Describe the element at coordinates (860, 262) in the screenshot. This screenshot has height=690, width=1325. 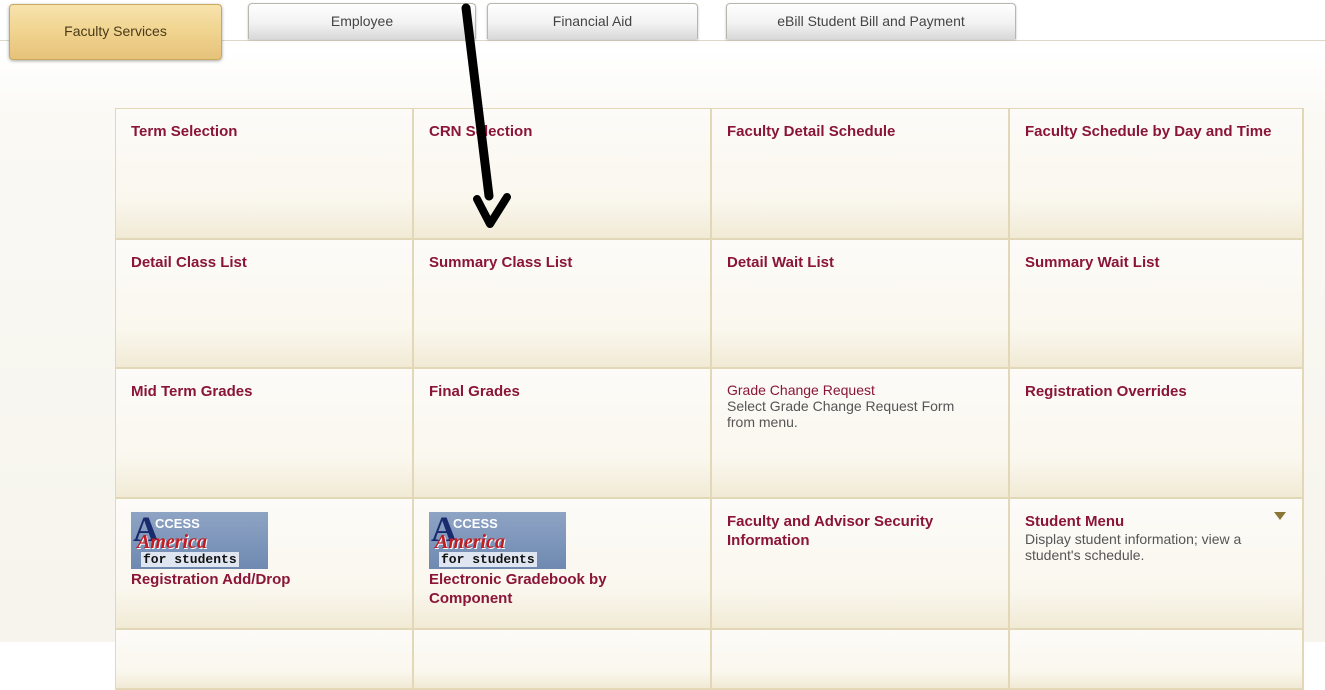
I see `detail-wait-list-link: Detail Wait List` at that location.